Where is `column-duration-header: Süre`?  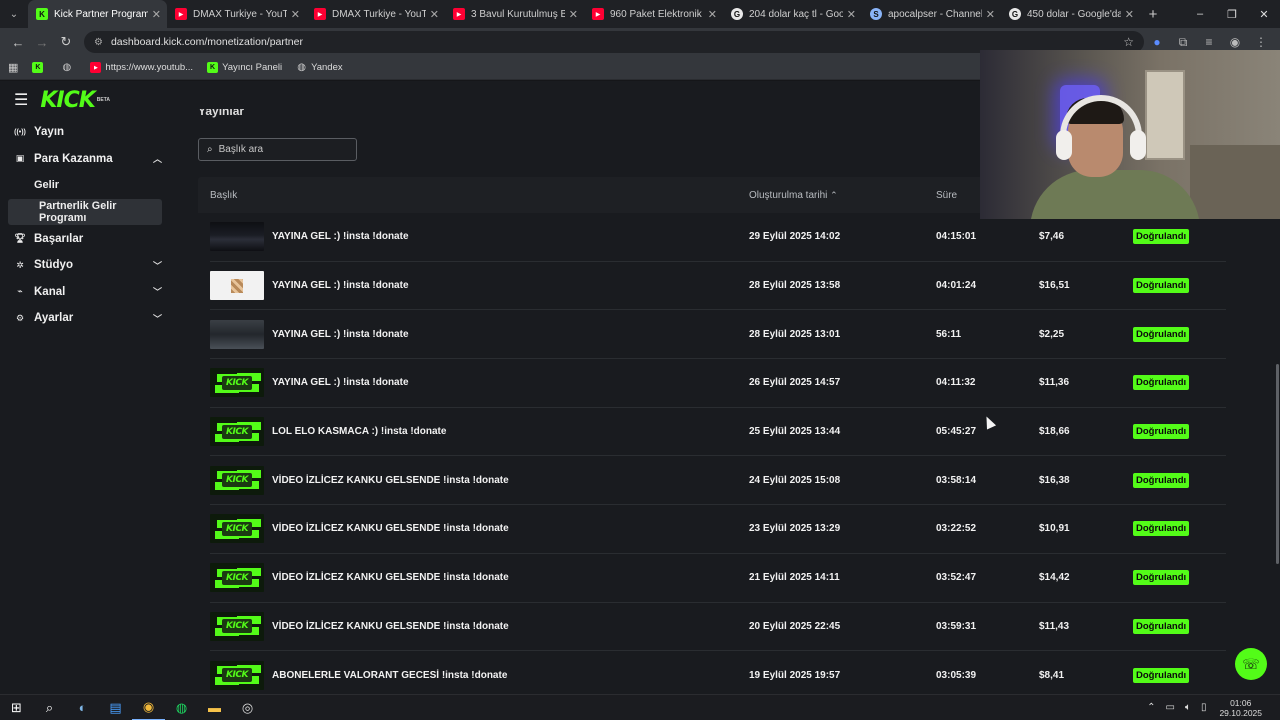 column-duration-header: Süre is located at coordinates (946, 195).